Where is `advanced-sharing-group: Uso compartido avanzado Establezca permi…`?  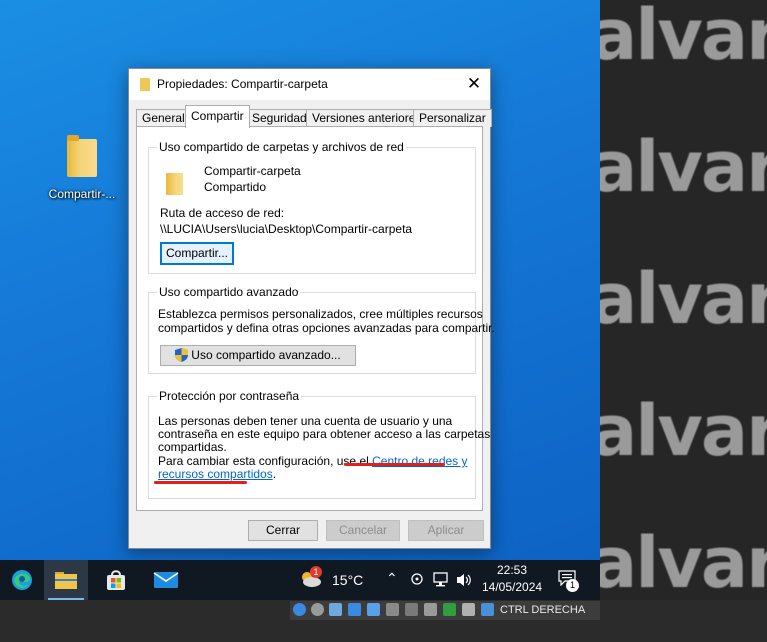 advanced-sharing-group: Uso compartido avanzado Establezca permi… is located at coordinates (321, 329).